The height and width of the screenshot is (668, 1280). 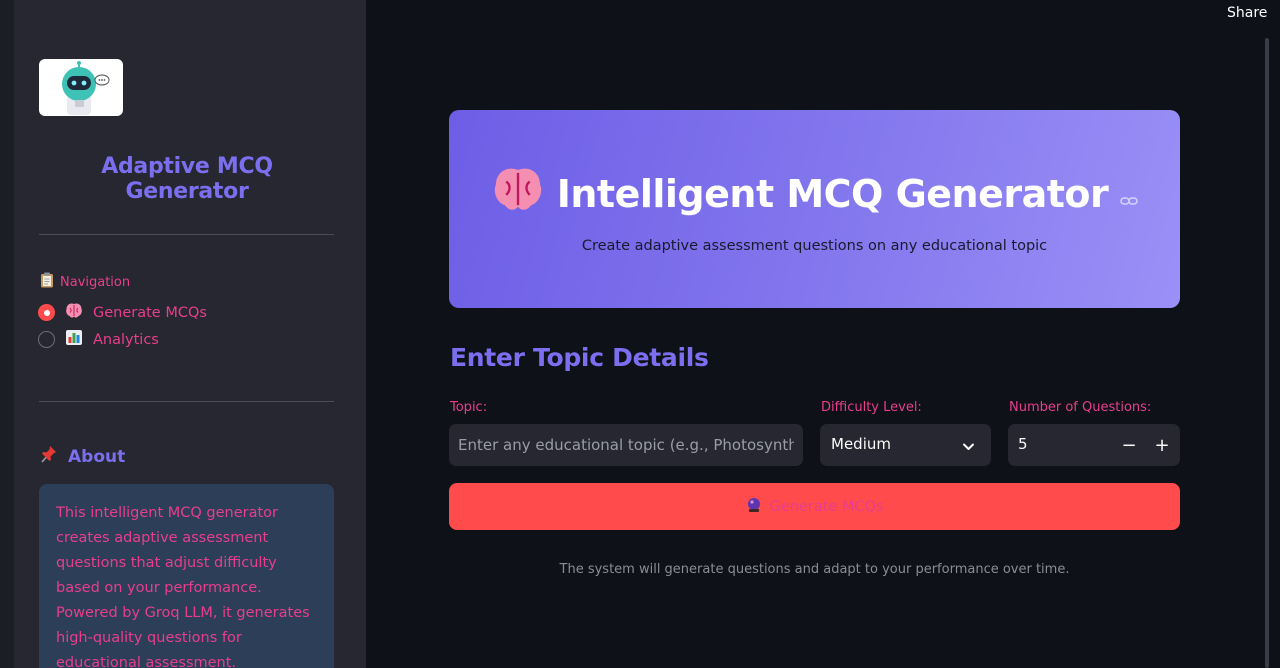 I want to click on topic-label: Topic:, so click(x=469, y=407).